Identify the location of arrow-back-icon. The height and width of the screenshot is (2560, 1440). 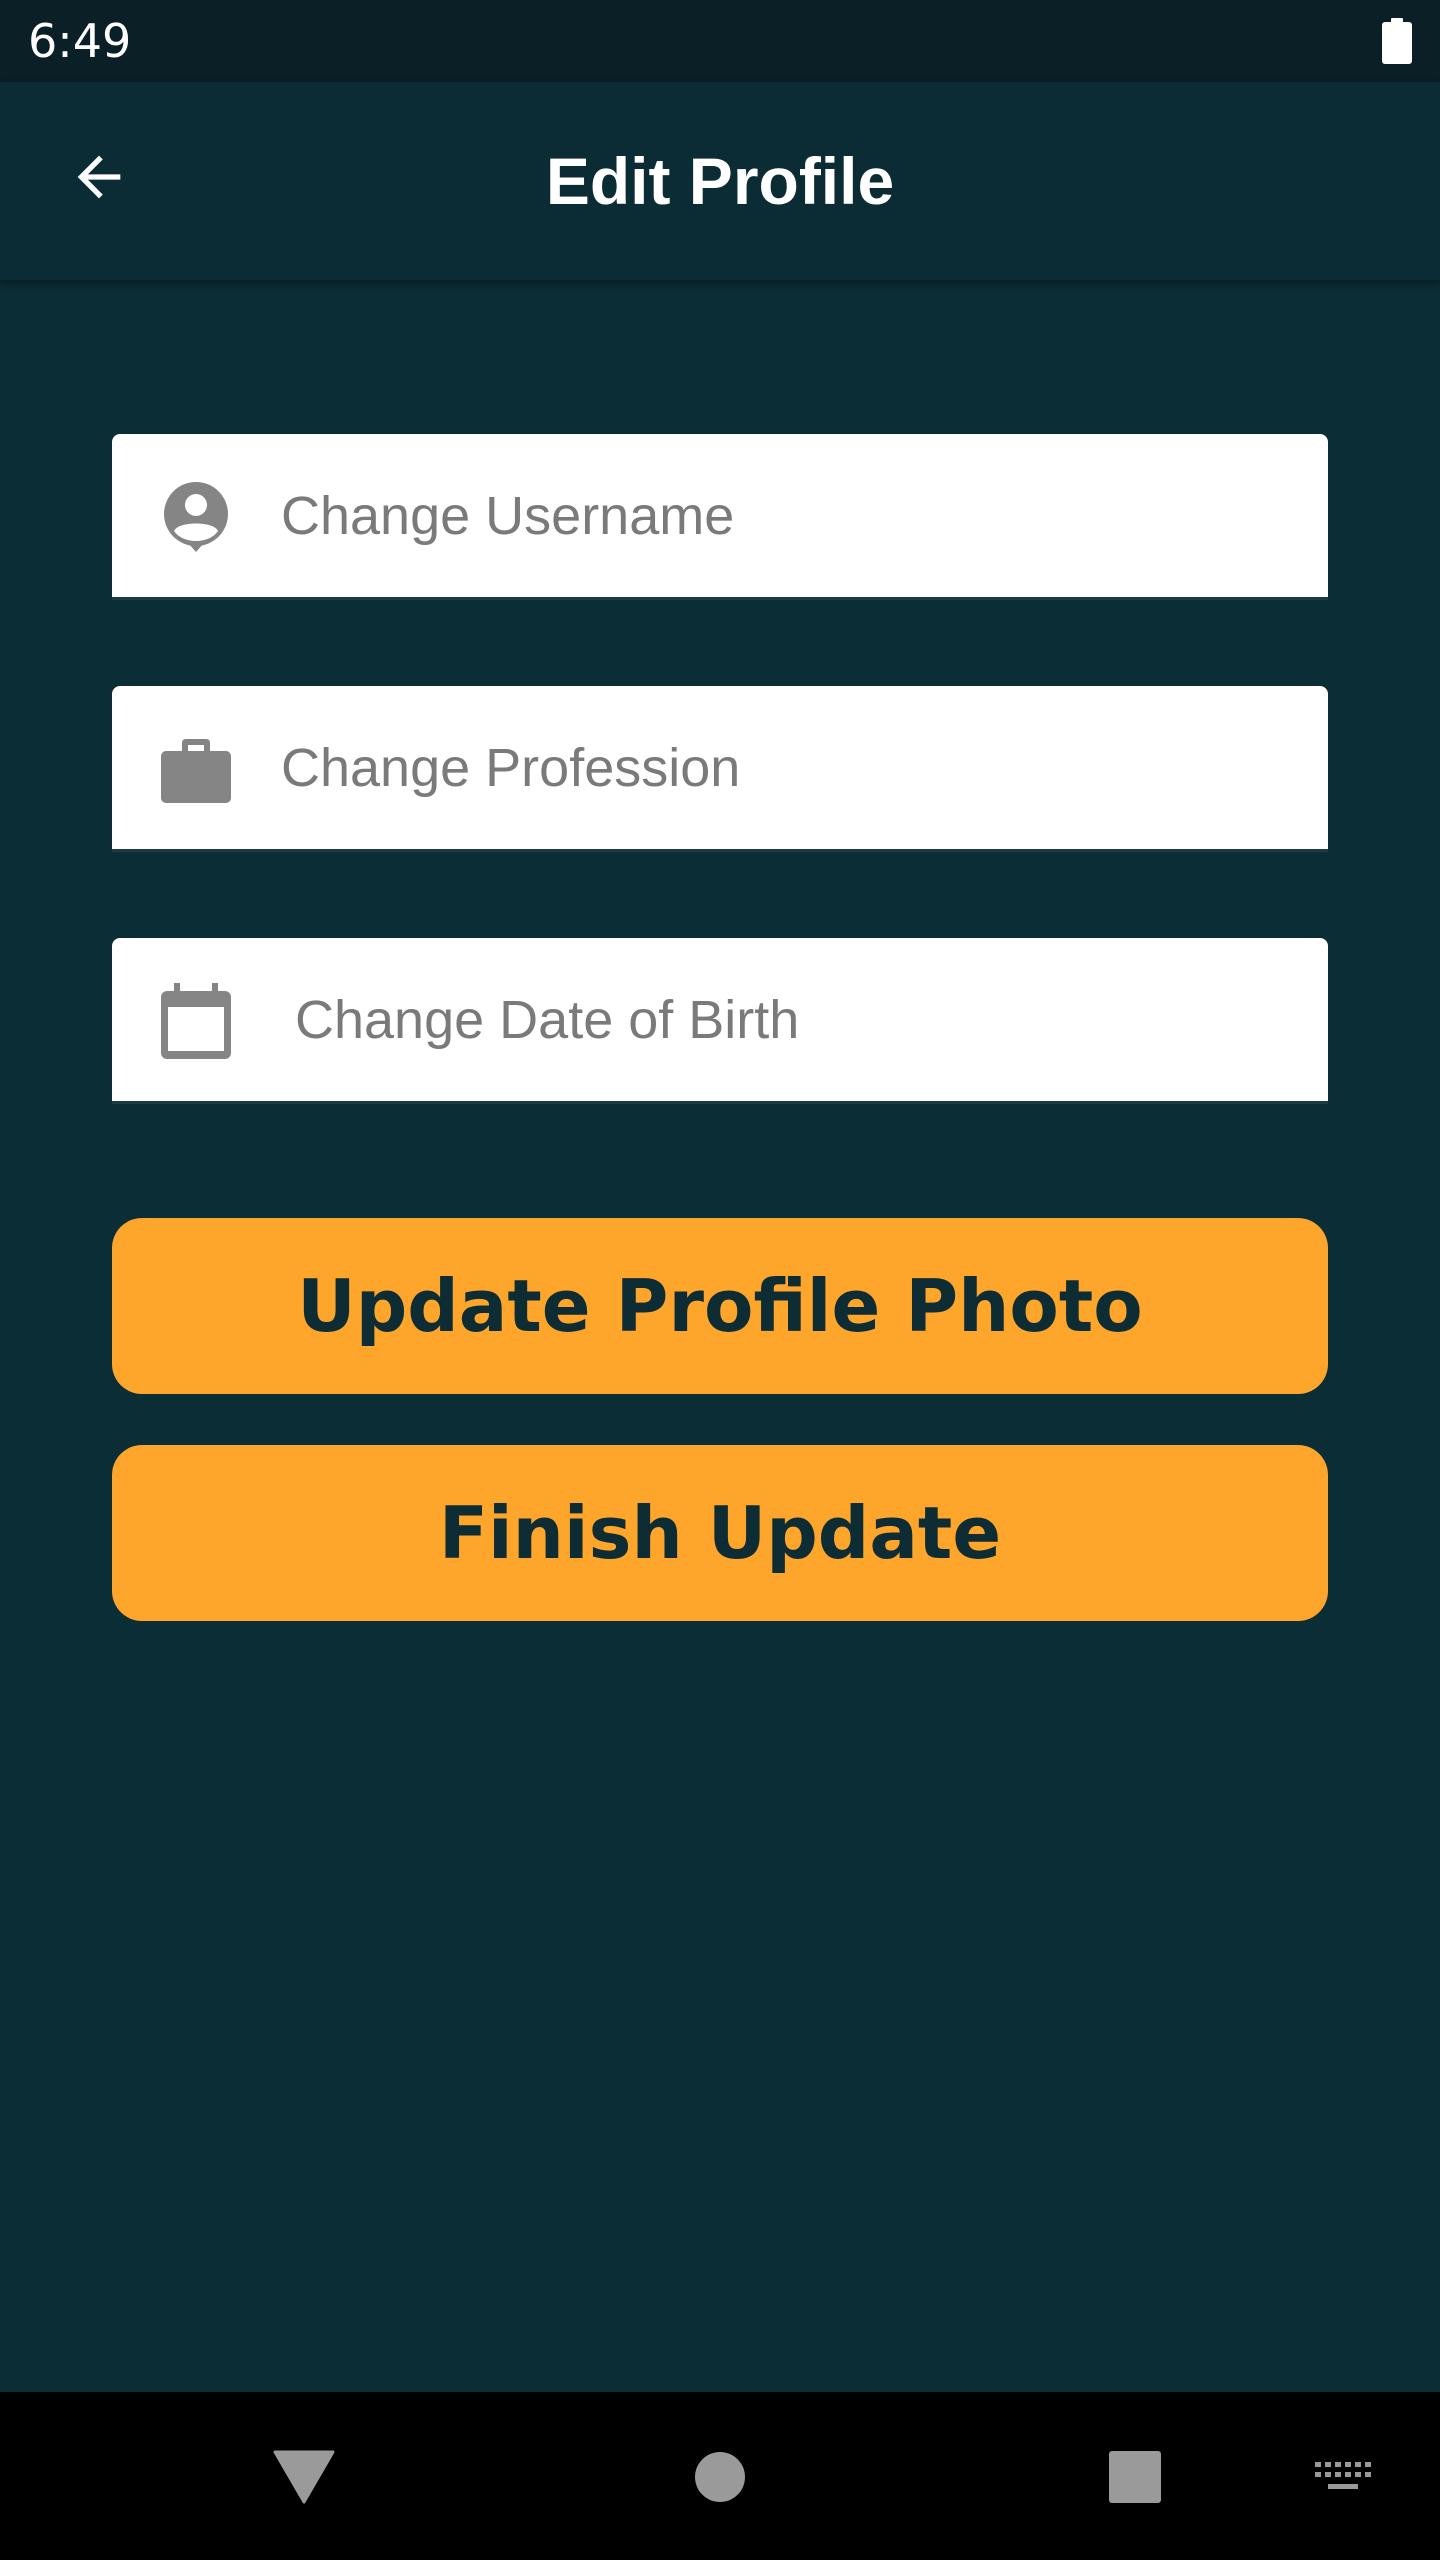
(99, 177).